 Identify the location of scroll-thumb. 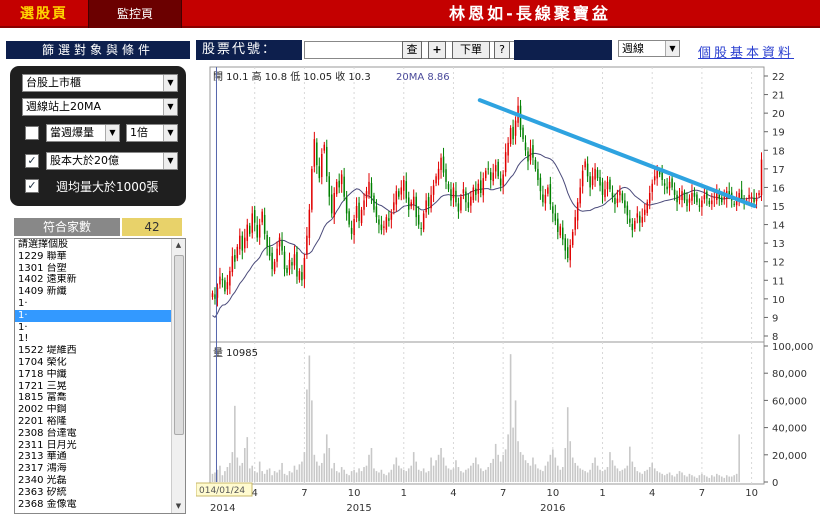
(179, 345).